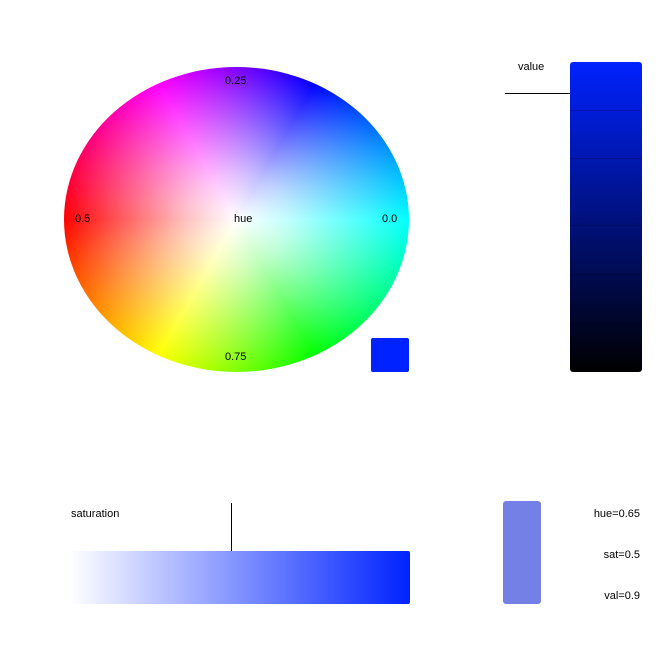  What do you see at coordinates (622, 596) in the screenshot?
I see `val-readout: val=0.9` at bounding box center [622, 596].